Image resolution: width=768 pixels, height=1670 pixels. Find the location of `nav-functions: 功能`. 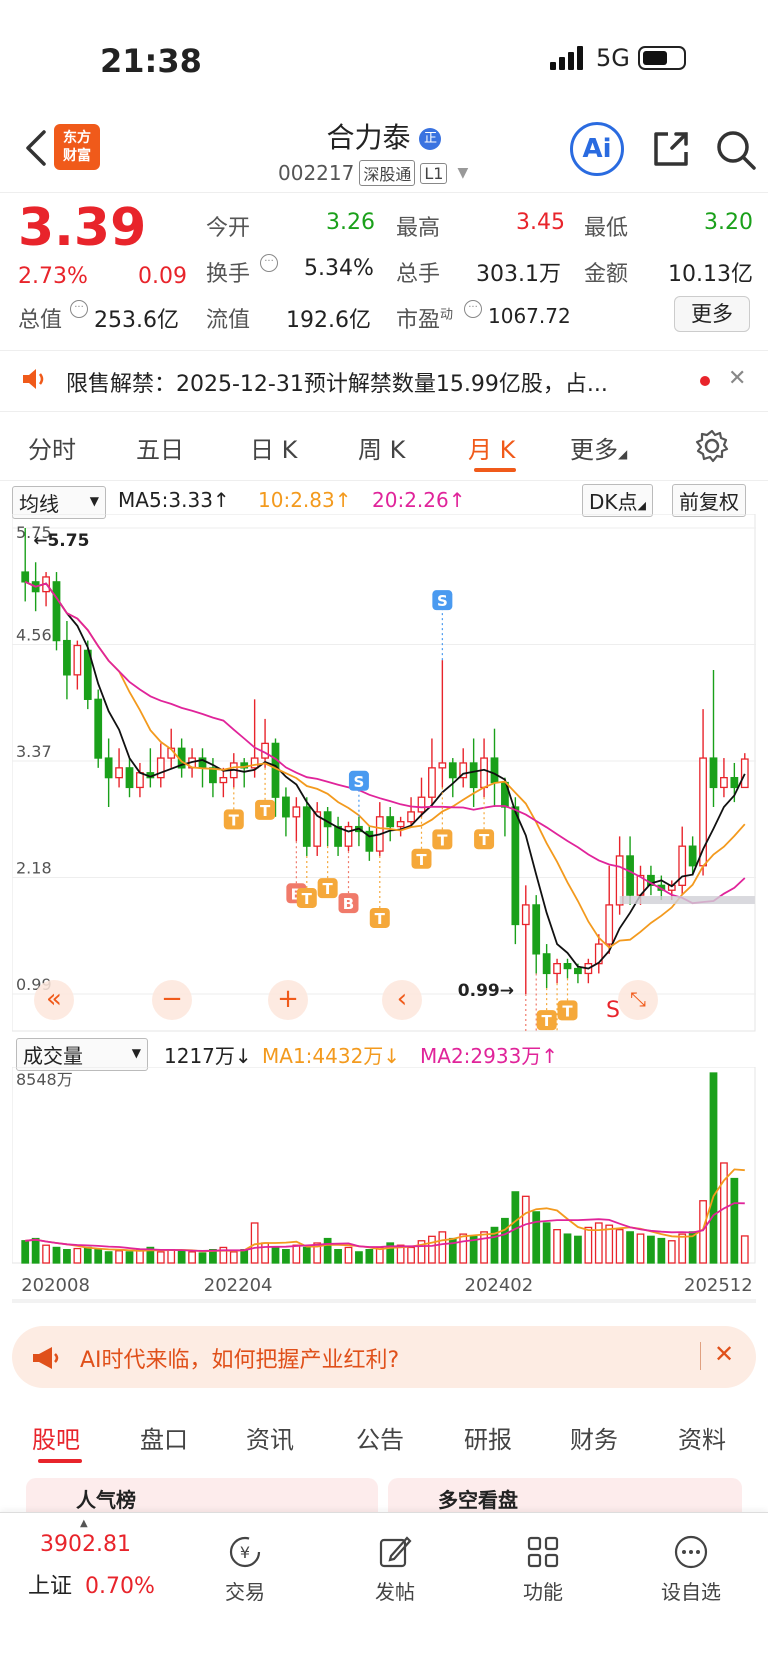

nav-functions: 功能 is located at coordinates (543, 1569).